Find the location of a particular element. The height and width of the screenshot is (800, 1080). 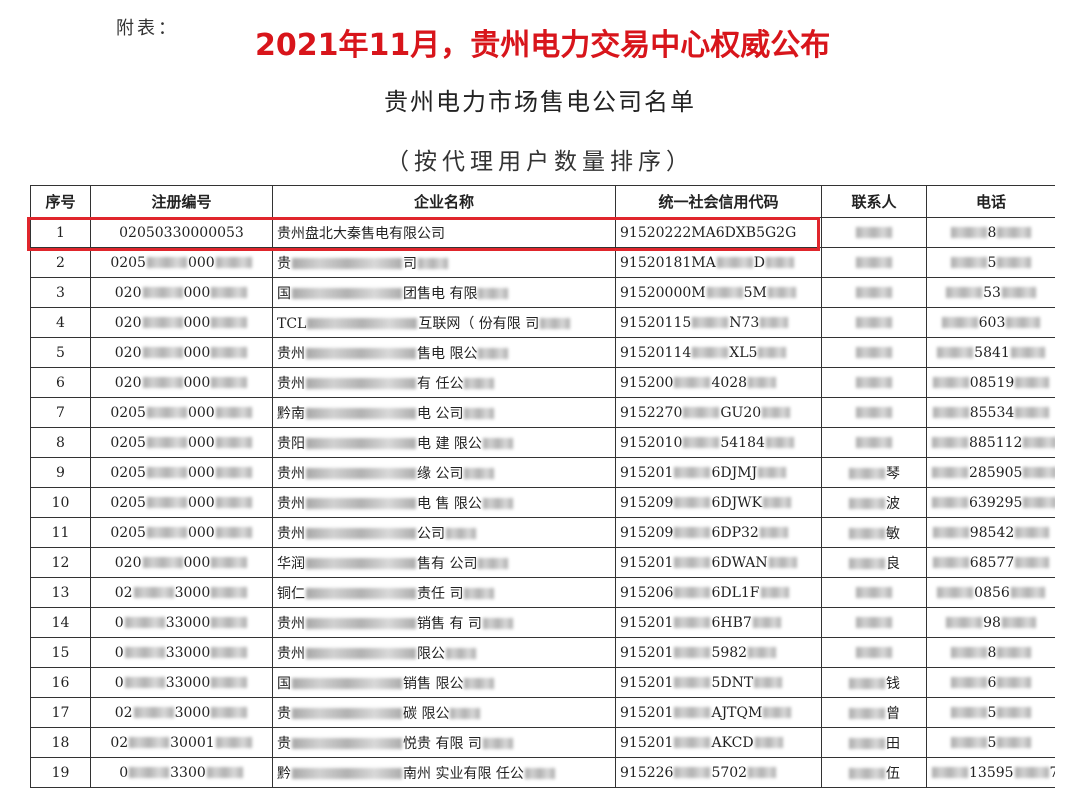

phone-text: 53 is located at coordinates (992, 293).